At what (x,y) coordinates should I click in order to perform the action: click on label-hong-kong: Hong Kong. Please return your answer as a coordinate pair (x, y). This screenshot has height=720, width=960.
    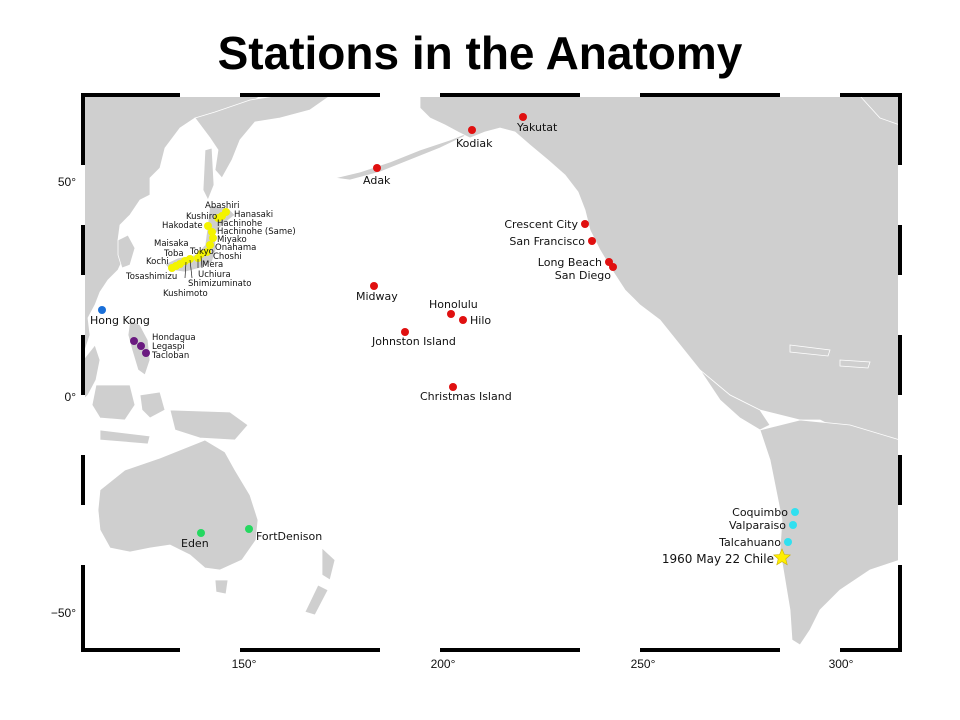
    Looking at the image, I should click on (120, 320).